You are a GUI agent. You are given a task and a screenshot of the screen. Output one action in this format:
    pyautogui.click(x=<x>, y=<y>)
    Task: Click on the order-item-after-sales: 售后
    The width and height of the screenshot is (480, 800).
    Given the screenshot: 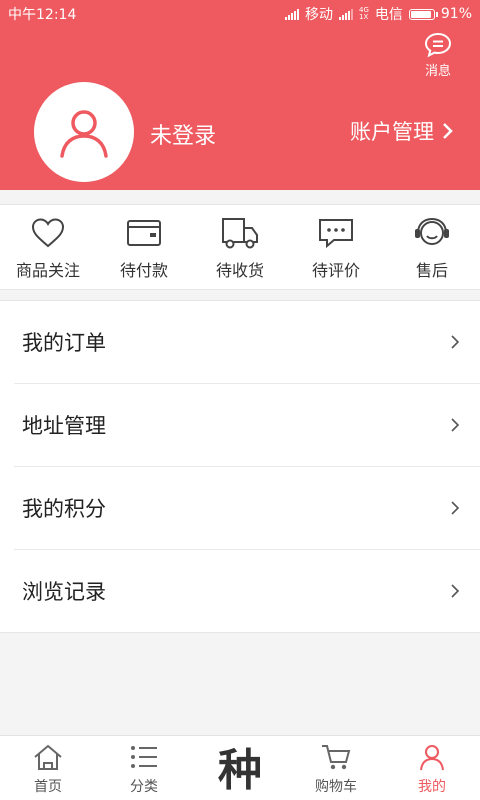 What is the action you would take?
    pyautogui.click(x=432, y=247)
    